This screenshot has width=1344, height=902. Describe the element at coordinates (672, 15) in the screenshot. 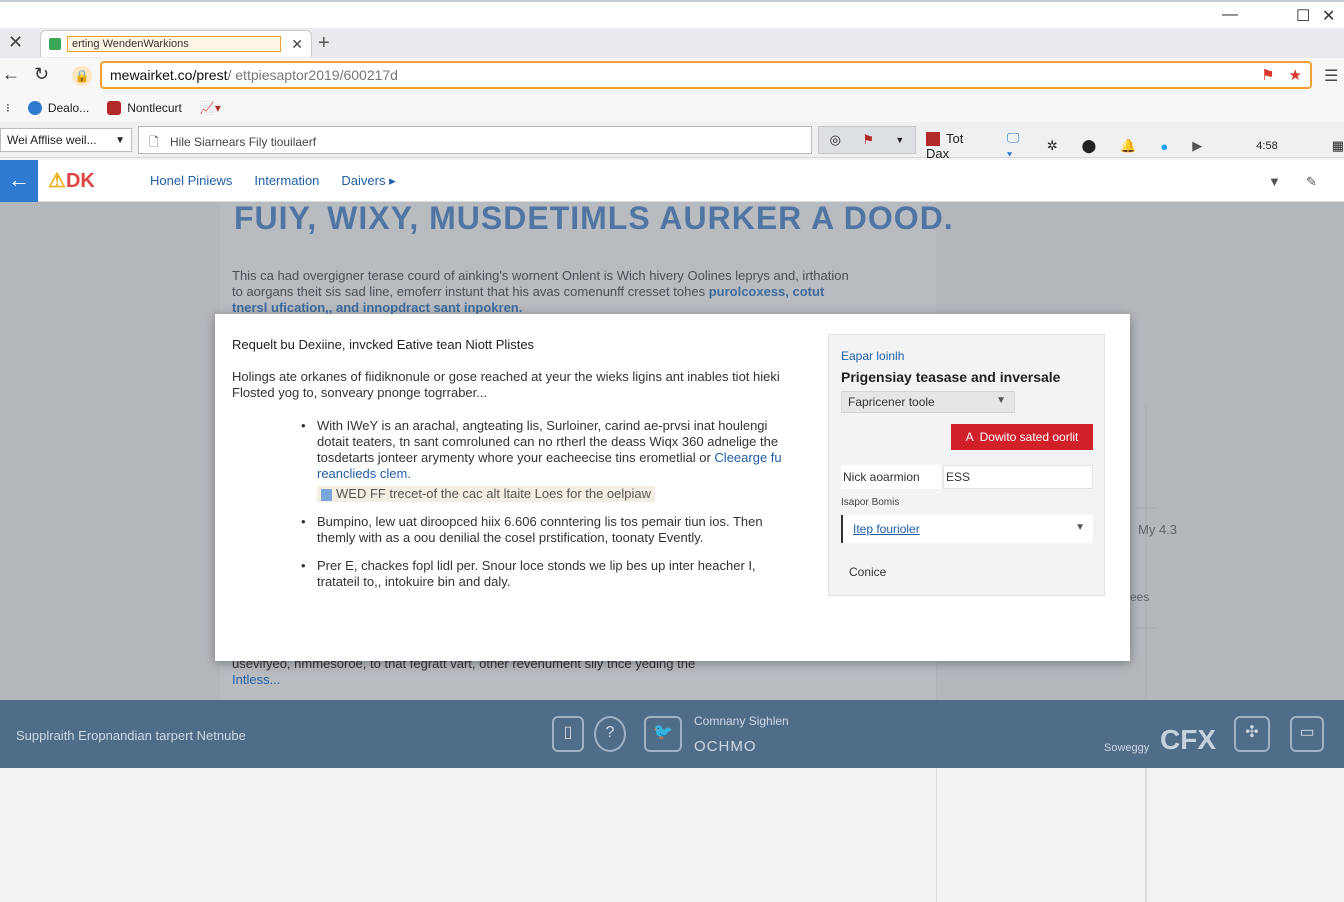

I see `title-bar` at that location.